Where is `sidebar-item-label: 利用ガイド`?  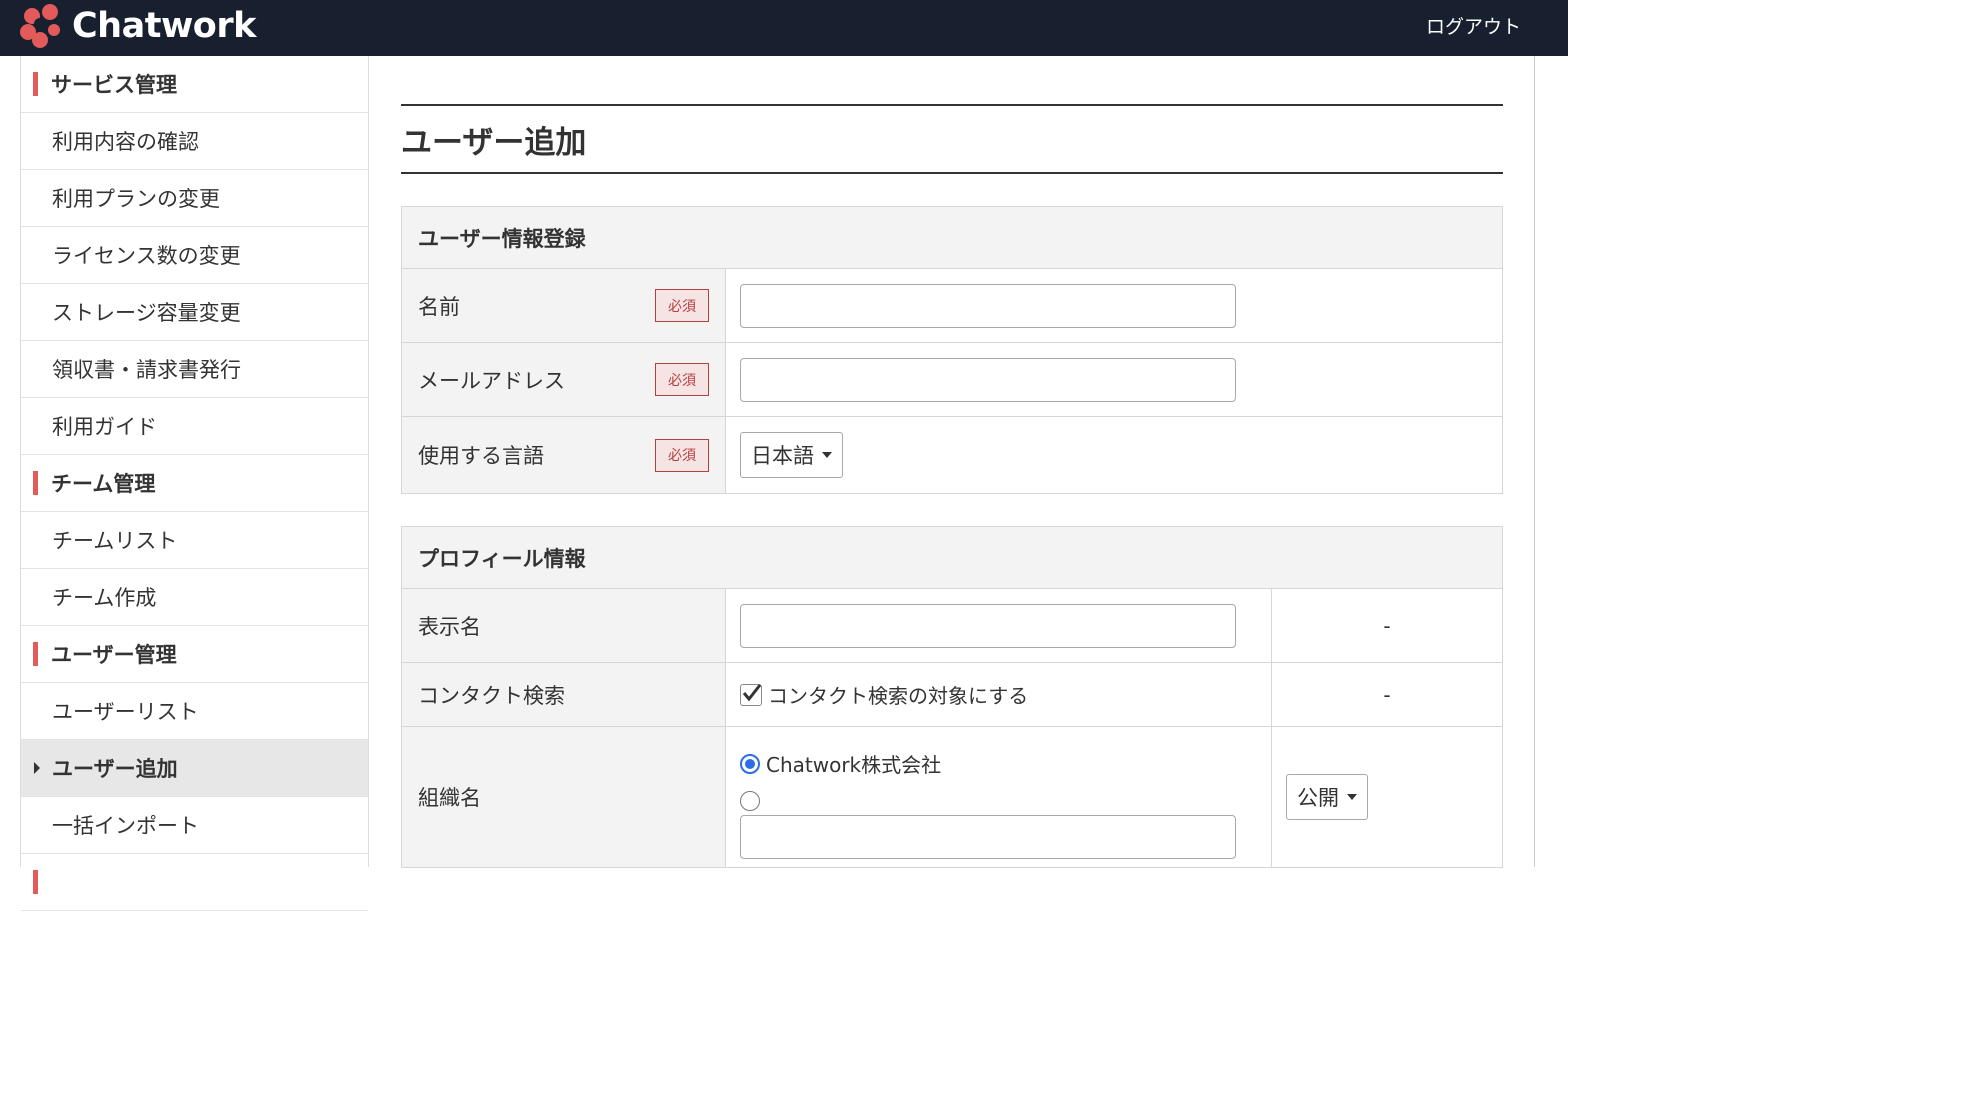
sidebar-item-label: 利用ガイド is located at coordinates (104, 427).